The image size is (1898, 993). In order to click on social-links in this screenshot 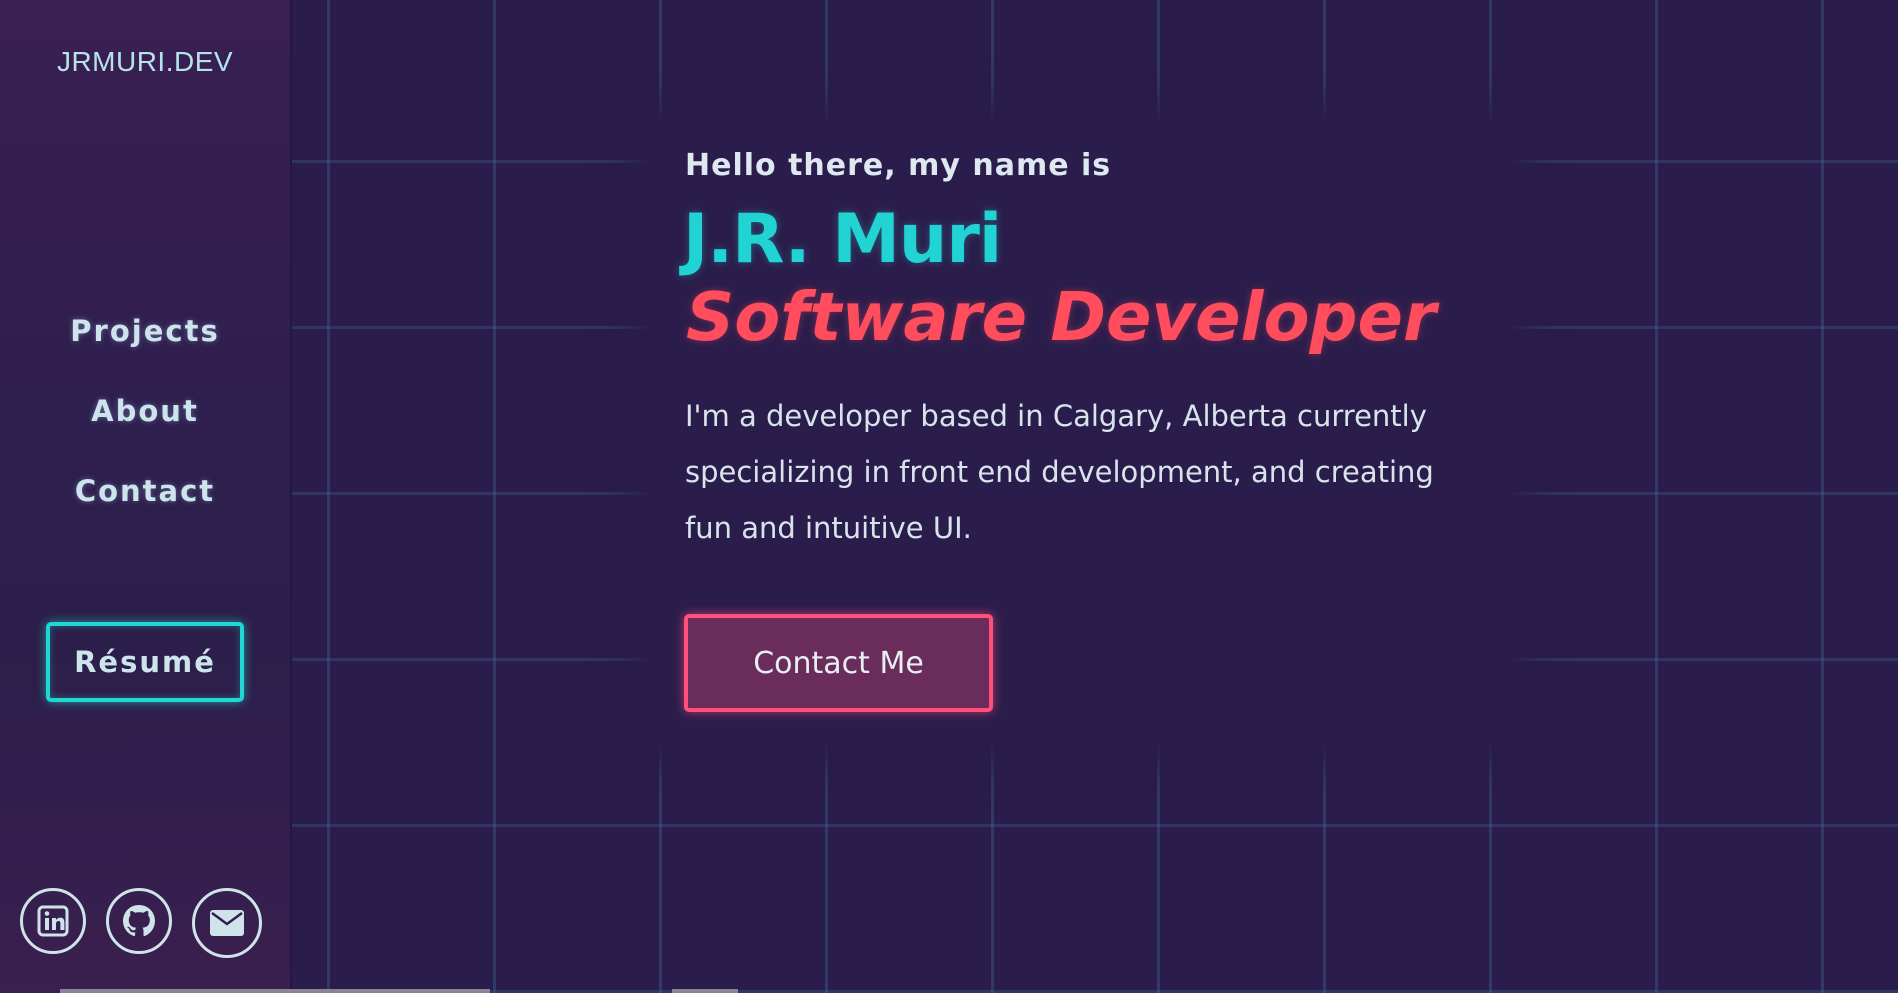, I will do `click(141, 923)`.